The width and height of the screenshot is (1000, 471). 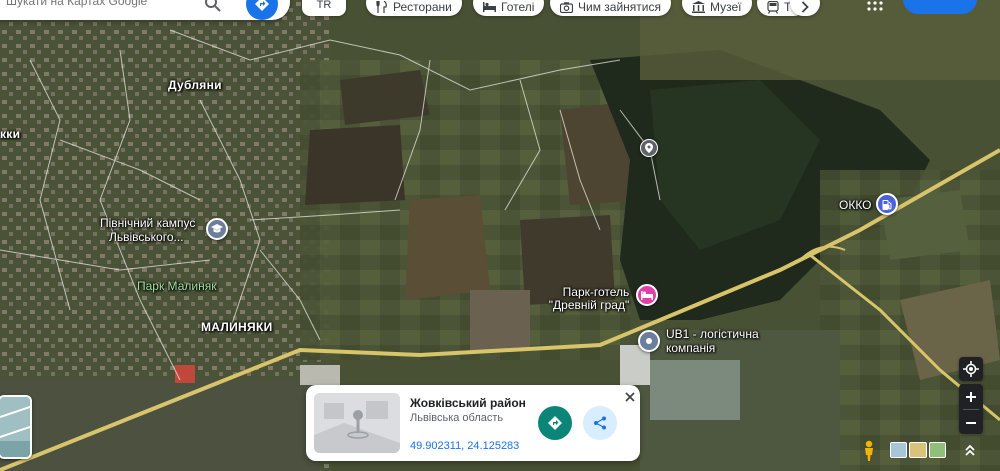 What do you see at coordinates (937, 450) in the screenshot?
I see `layer-option-biking` at bounding box center [937, 450].